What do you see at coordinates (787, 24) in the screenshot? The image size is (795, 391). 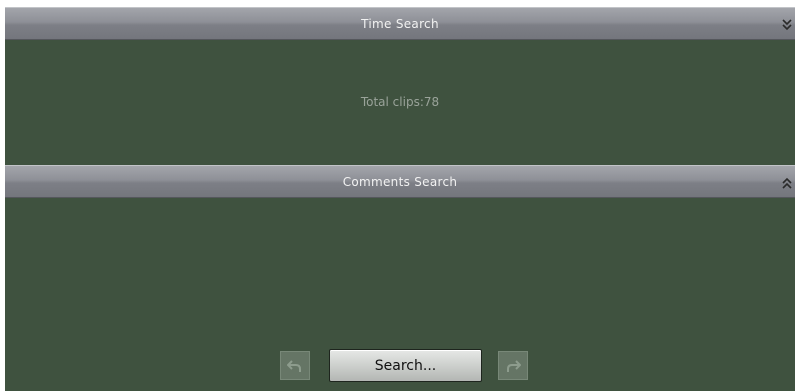 I see `chevron-double-down-icon` at bounding box center [787, 24].